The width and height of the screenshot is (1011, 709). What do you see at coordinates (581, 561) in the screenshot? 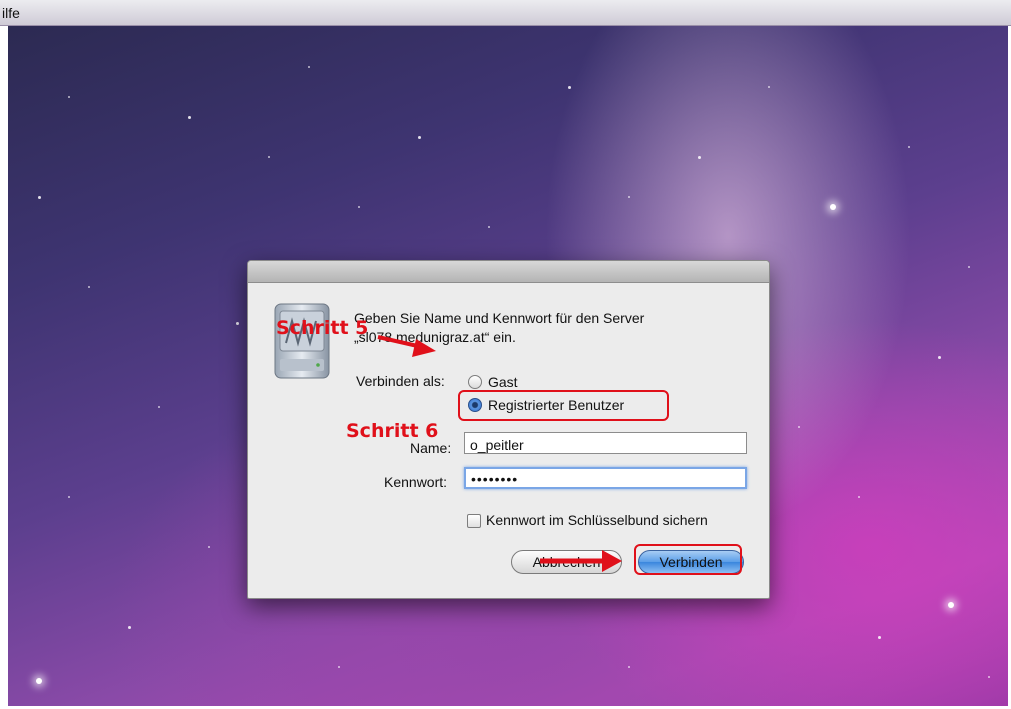
I see `connect-arrow` at bounding box center [581, 561].